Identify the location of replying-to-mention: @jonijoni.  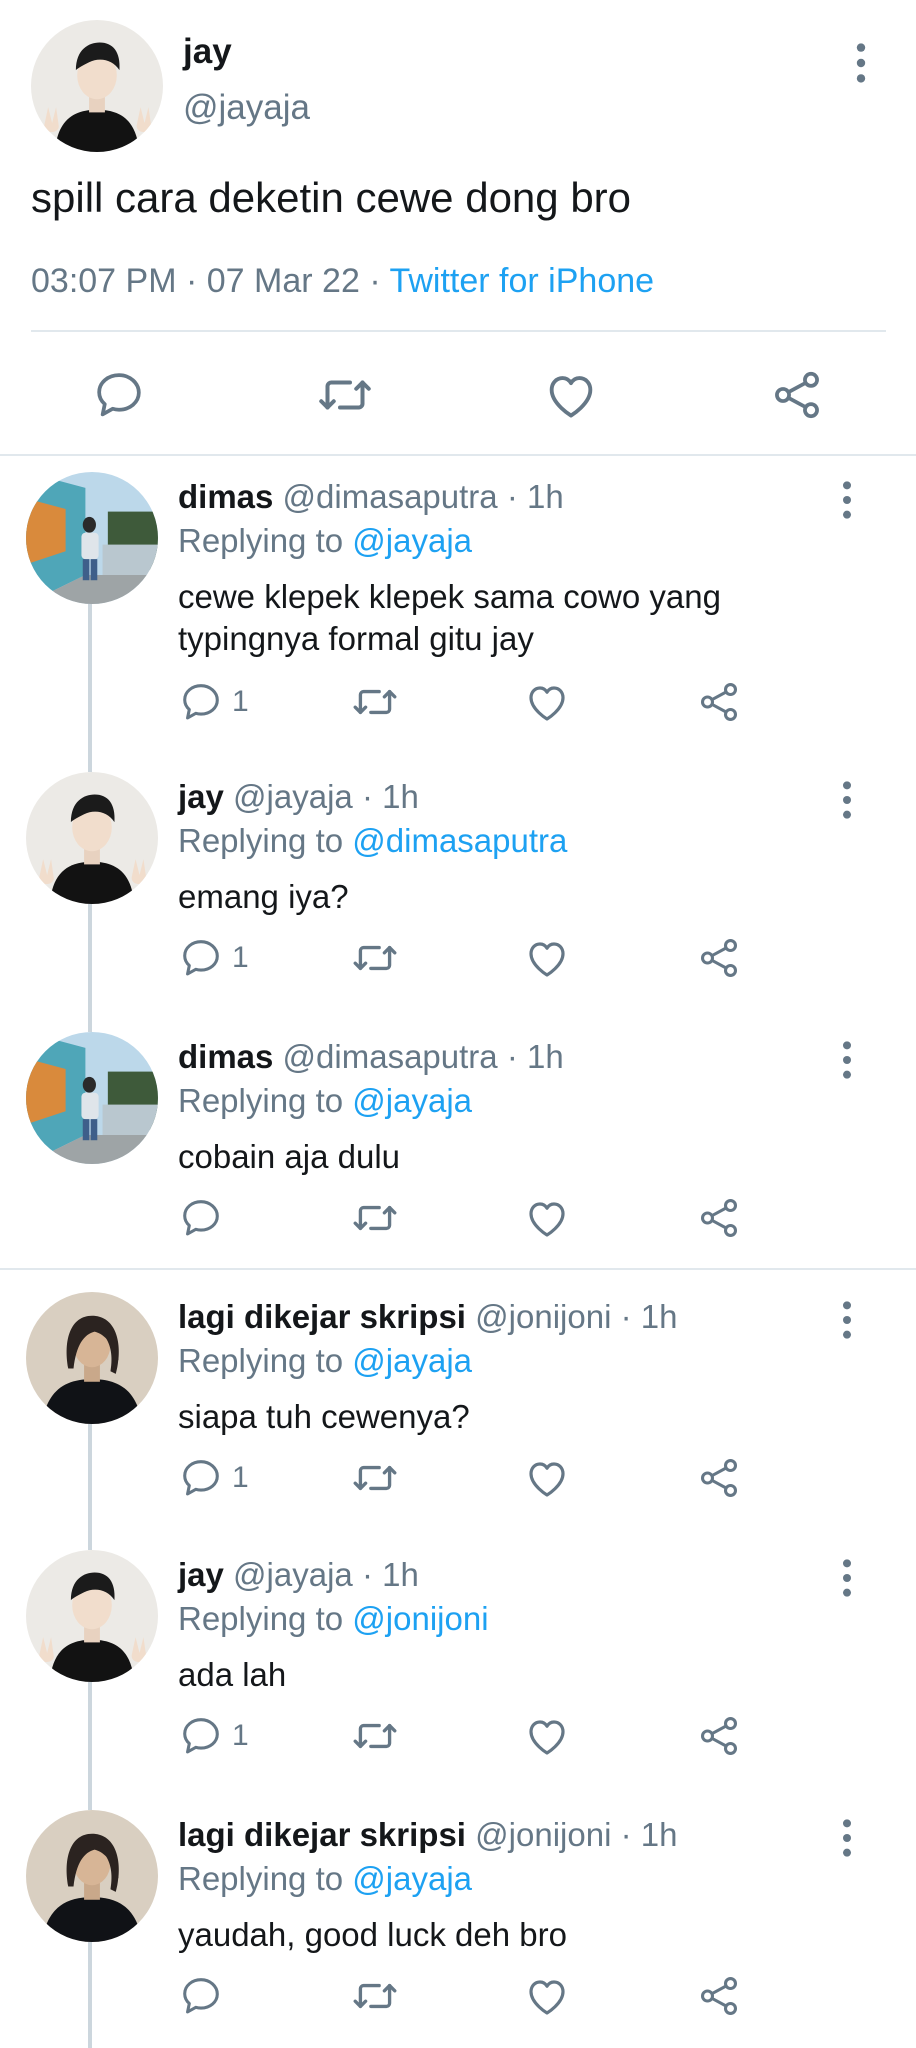
(420, 1618).